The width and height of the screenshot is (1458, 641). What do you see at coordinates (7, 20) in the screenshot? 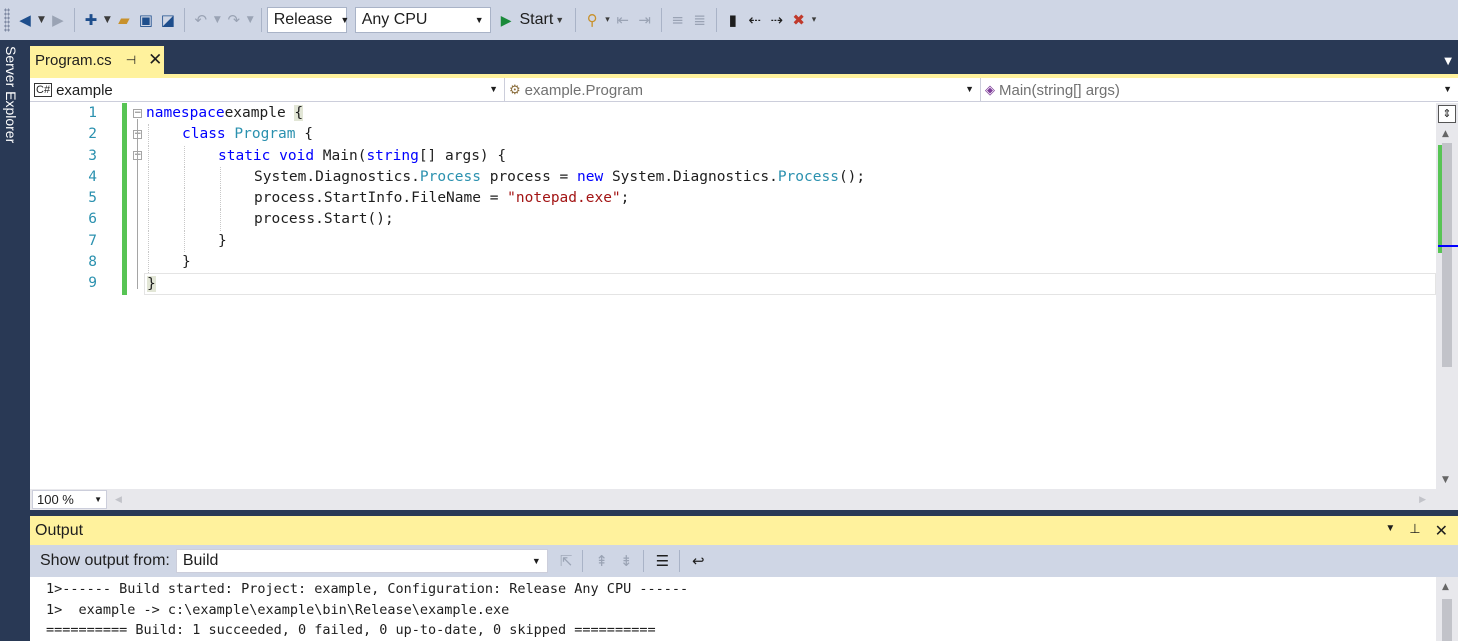
I see `toolbar-grip` at bounding box center [7, 20].